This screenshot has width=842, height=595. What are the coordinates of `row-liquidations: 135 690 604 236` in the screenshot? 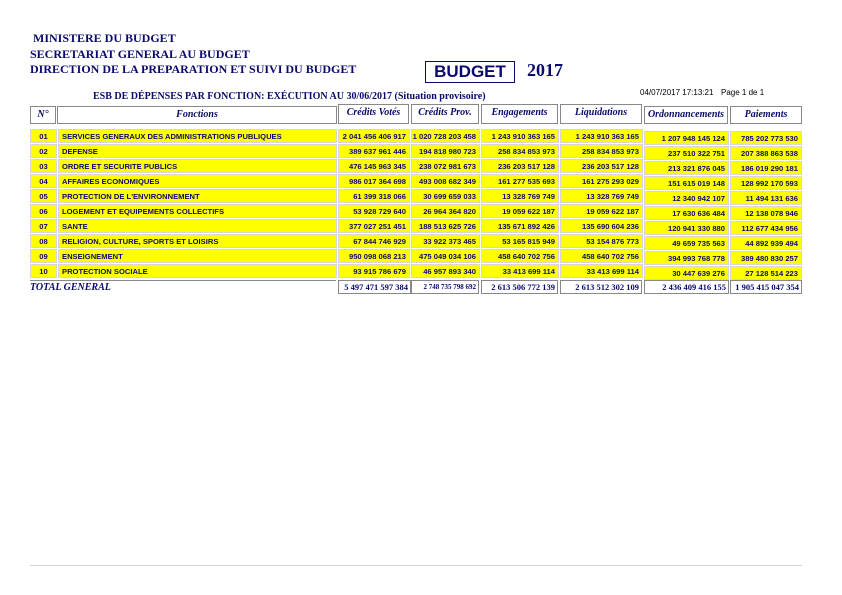 It's located at (601, 226).